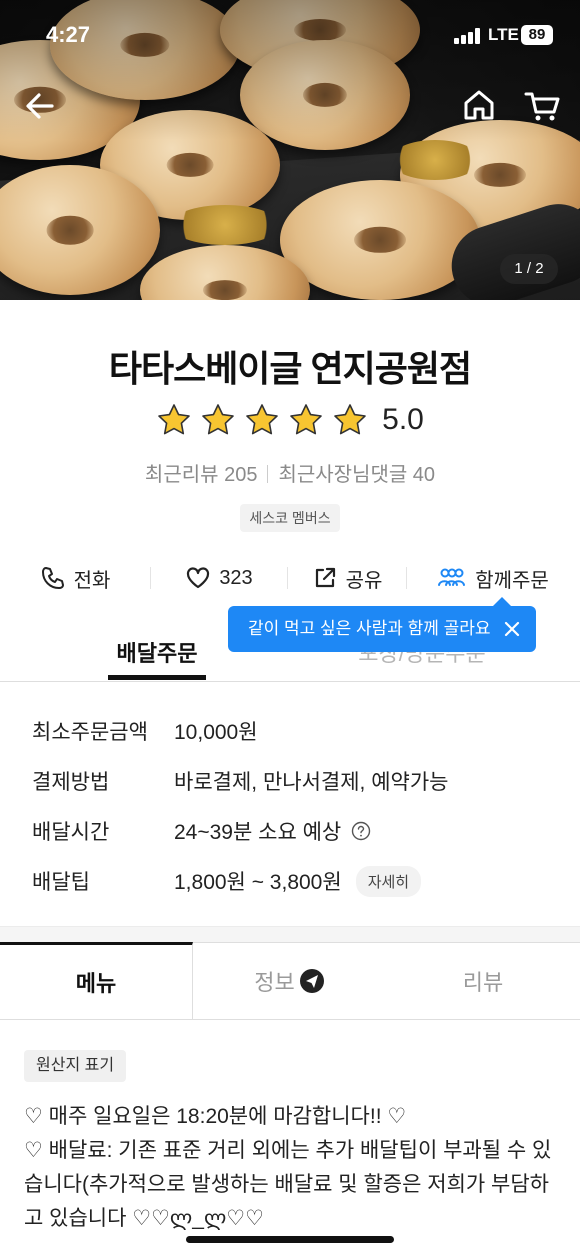 Image resolution: width=580 pixels, height=1256 pixels. I want to click on tab-info: 정보, so click(289, 980).